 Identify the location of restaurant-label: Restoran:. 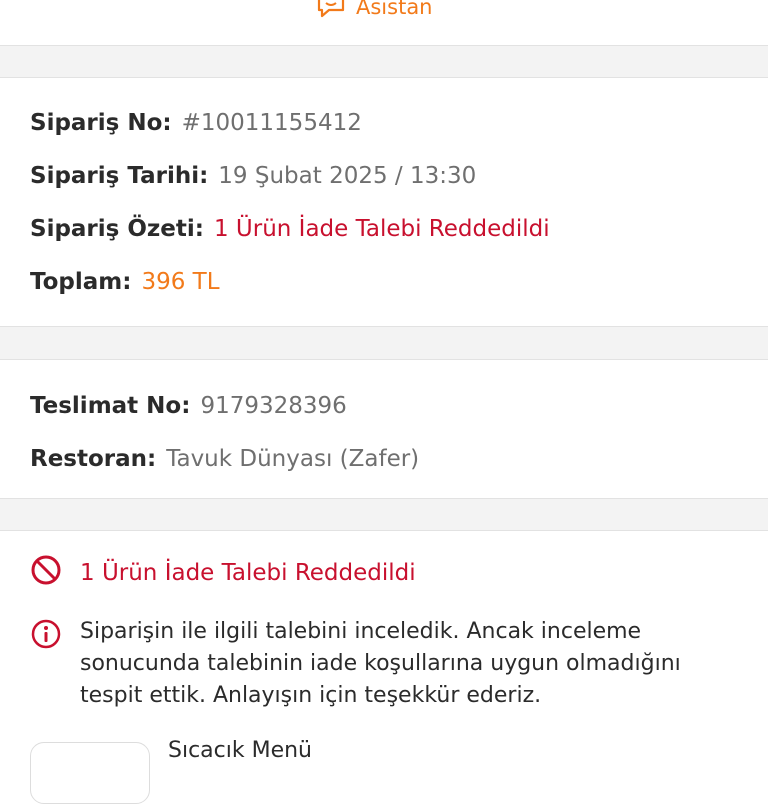
(93, 459).